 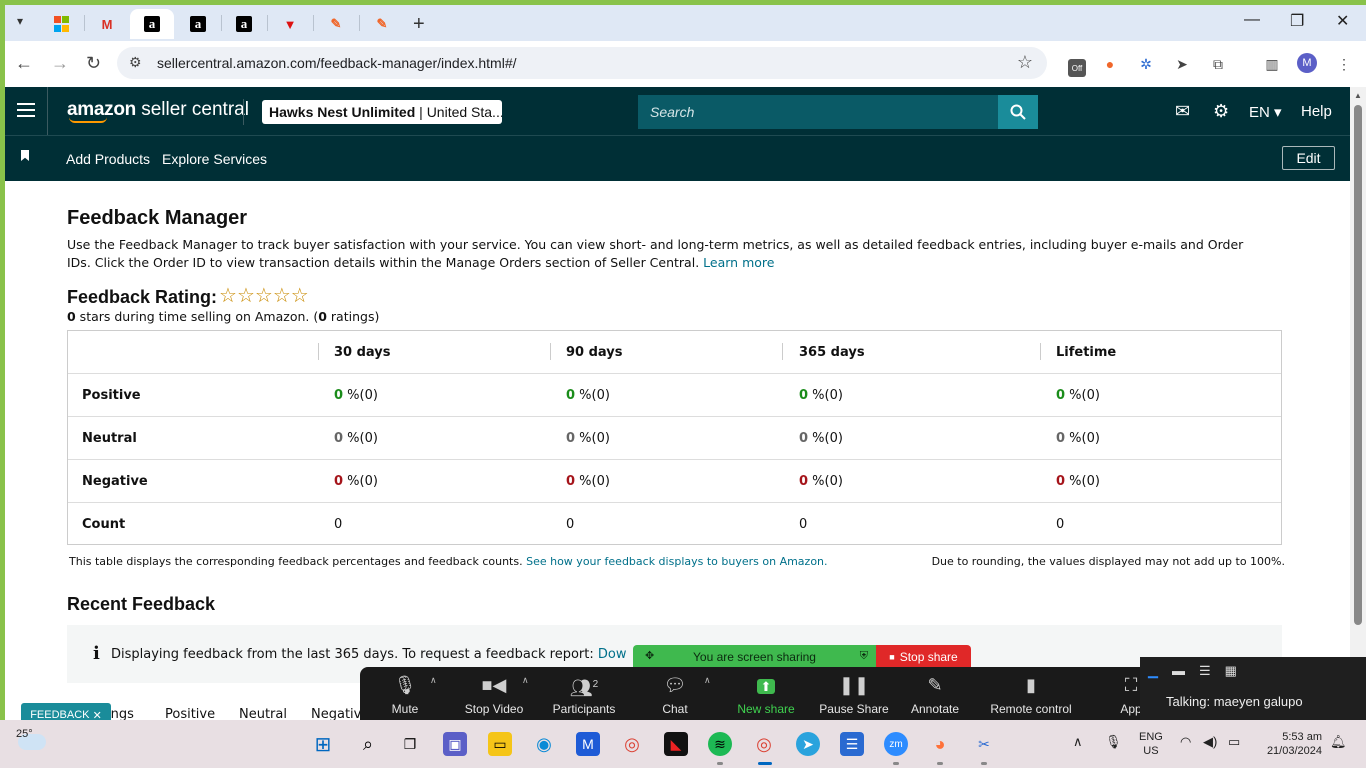 I want to click on search-button, so click(x=1018, y=112).